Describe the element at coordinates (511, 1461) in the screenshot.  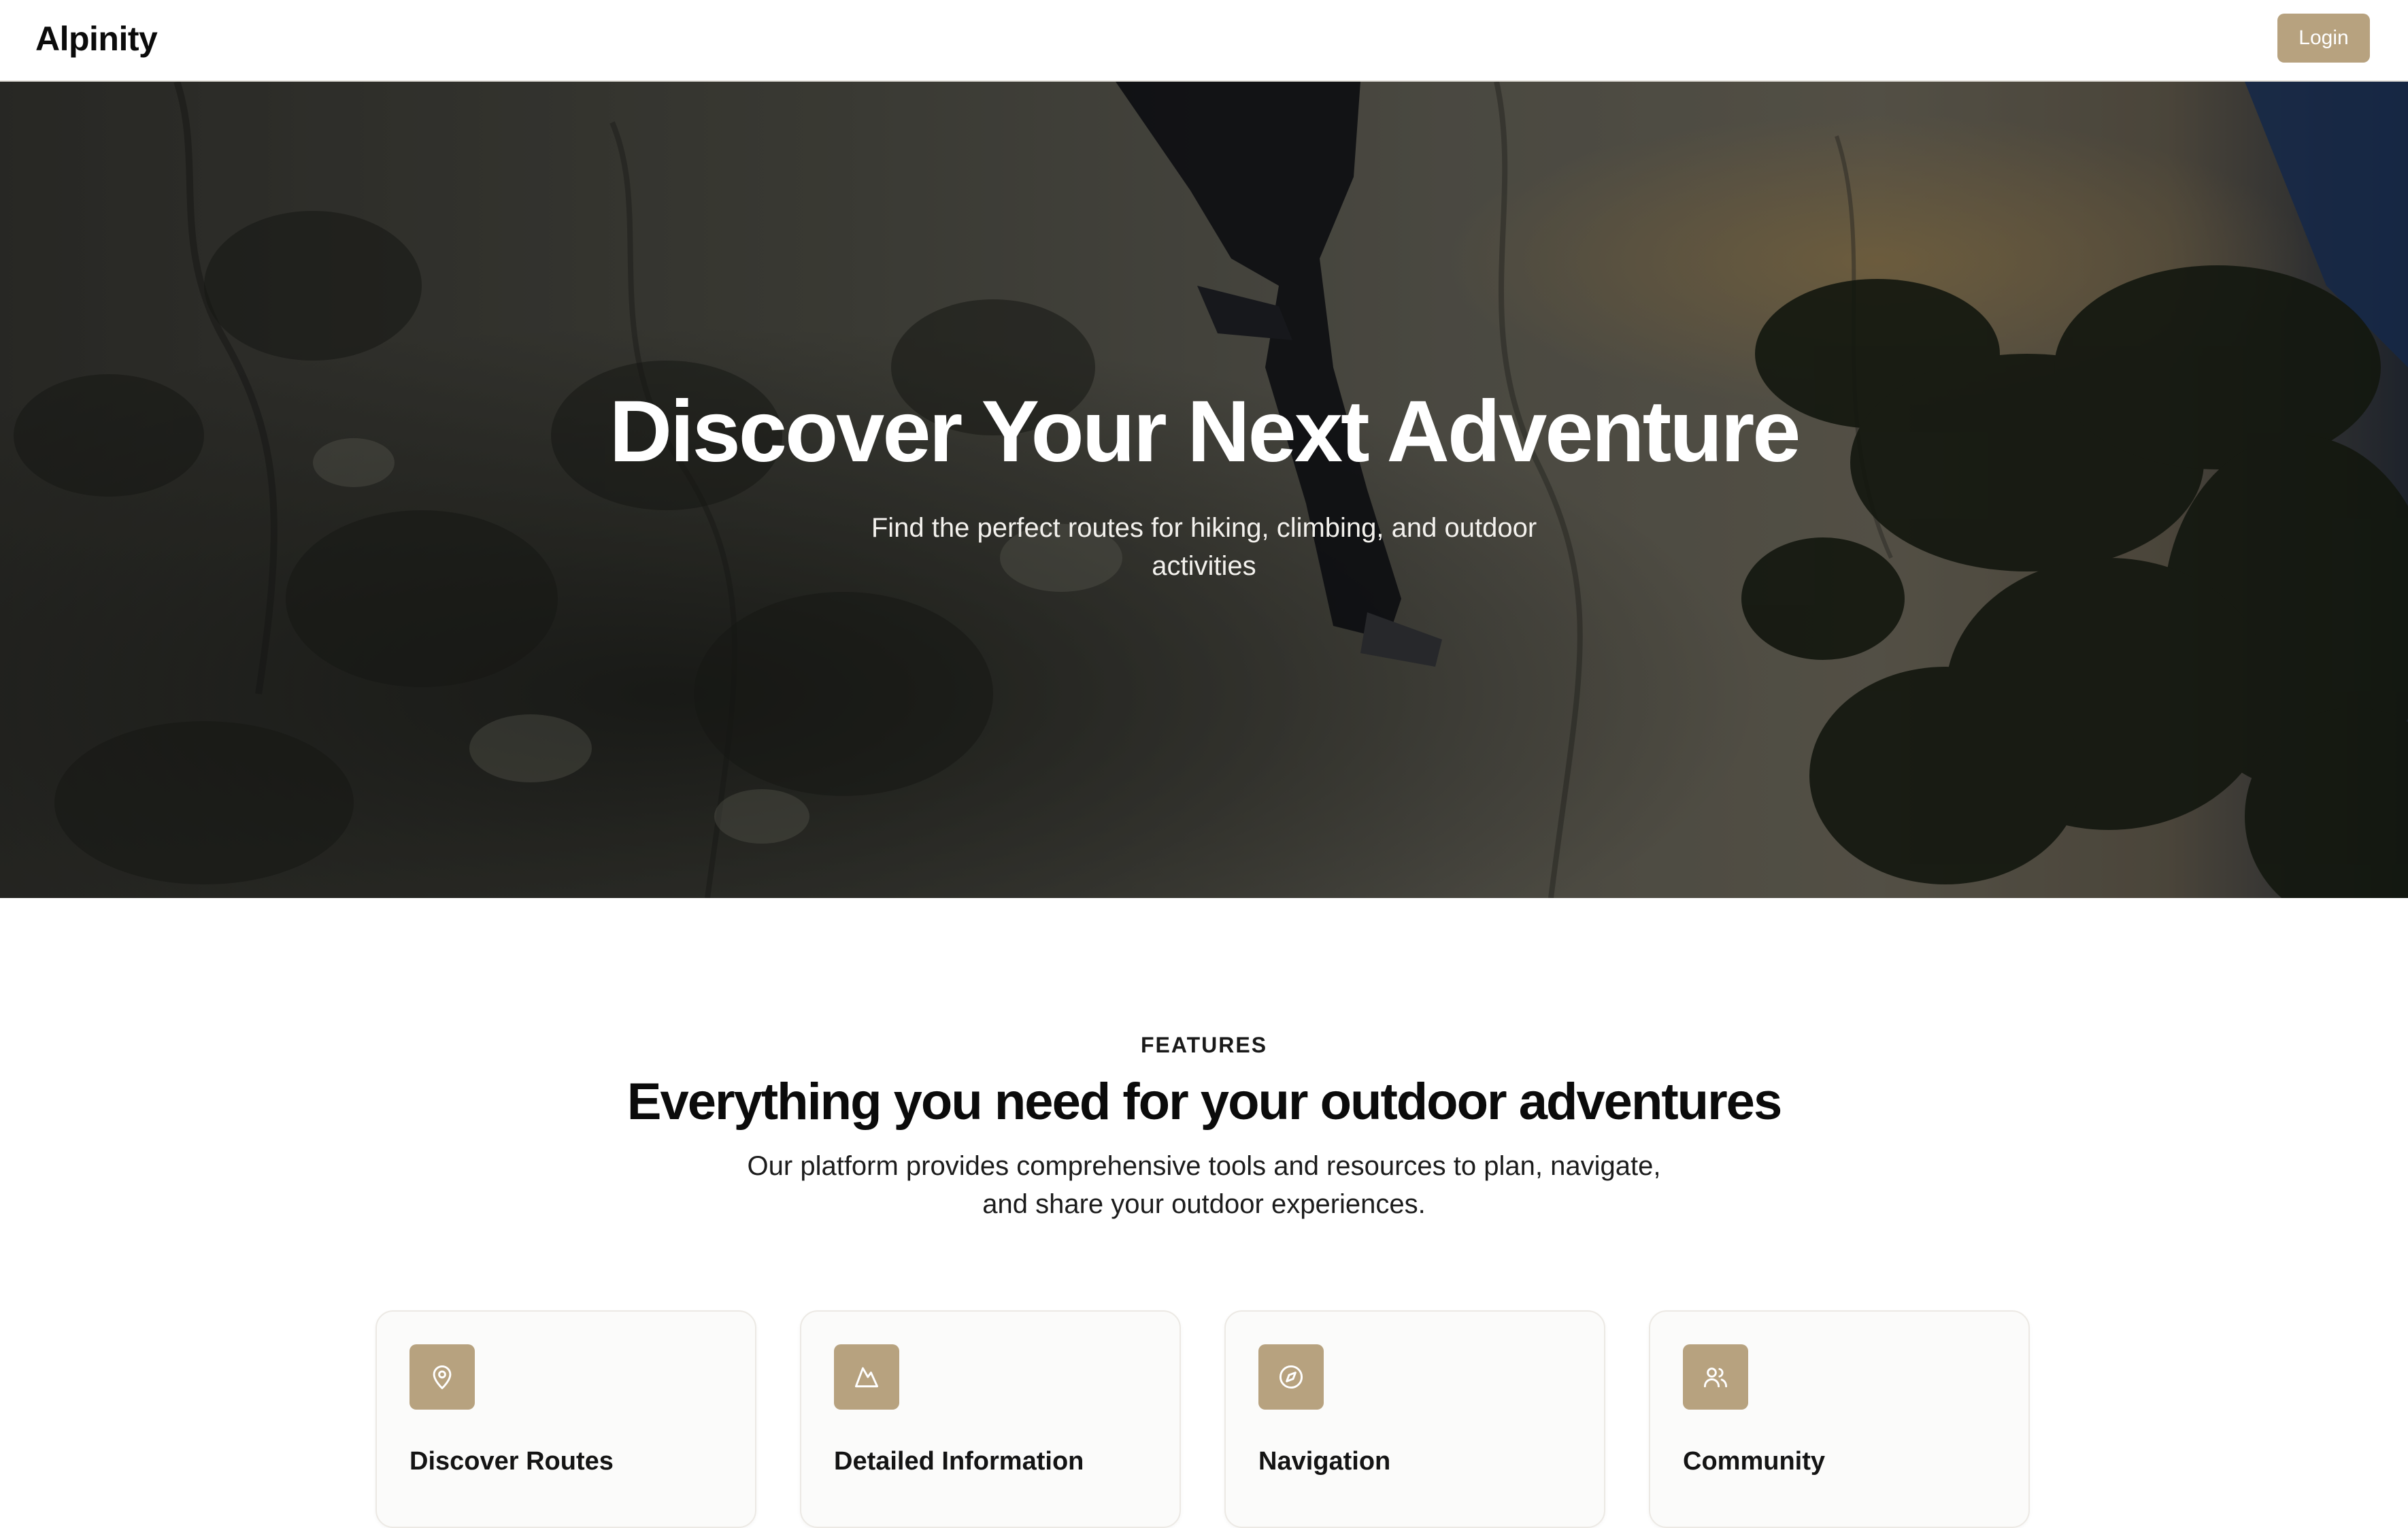
I see `feature-card-title: Discover Routes` at that location.